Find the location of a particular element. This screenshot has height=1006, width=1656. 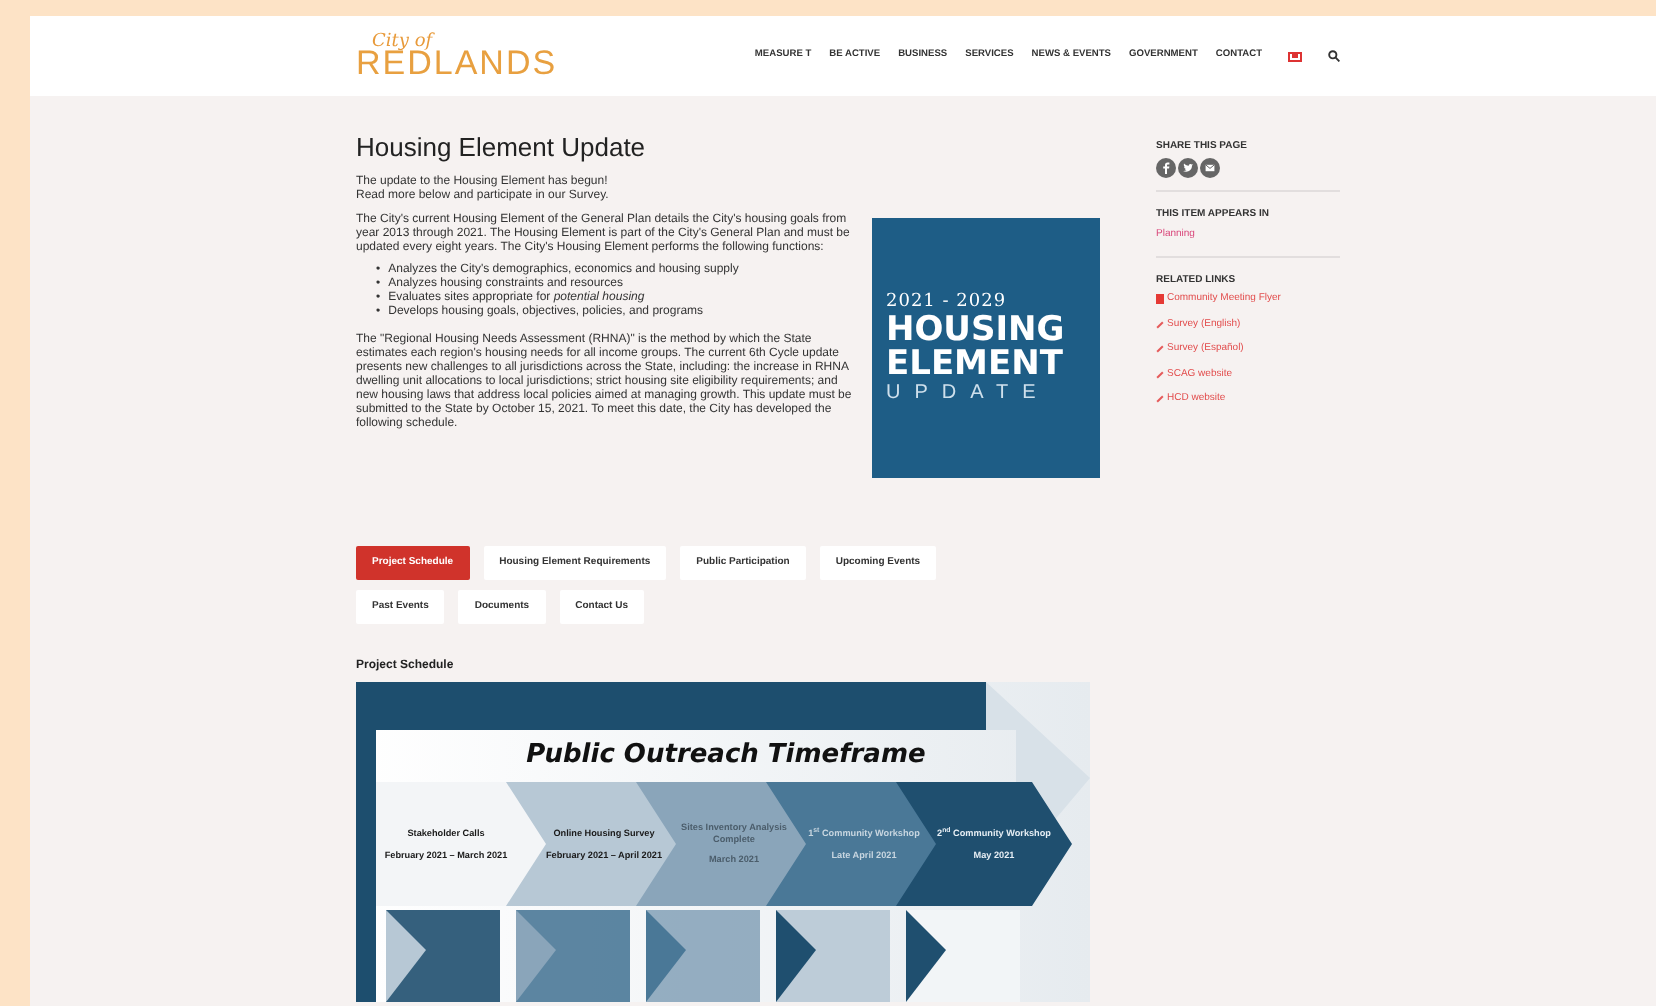

graphic-title: ELEMENT is located at coordinates (975, 364).